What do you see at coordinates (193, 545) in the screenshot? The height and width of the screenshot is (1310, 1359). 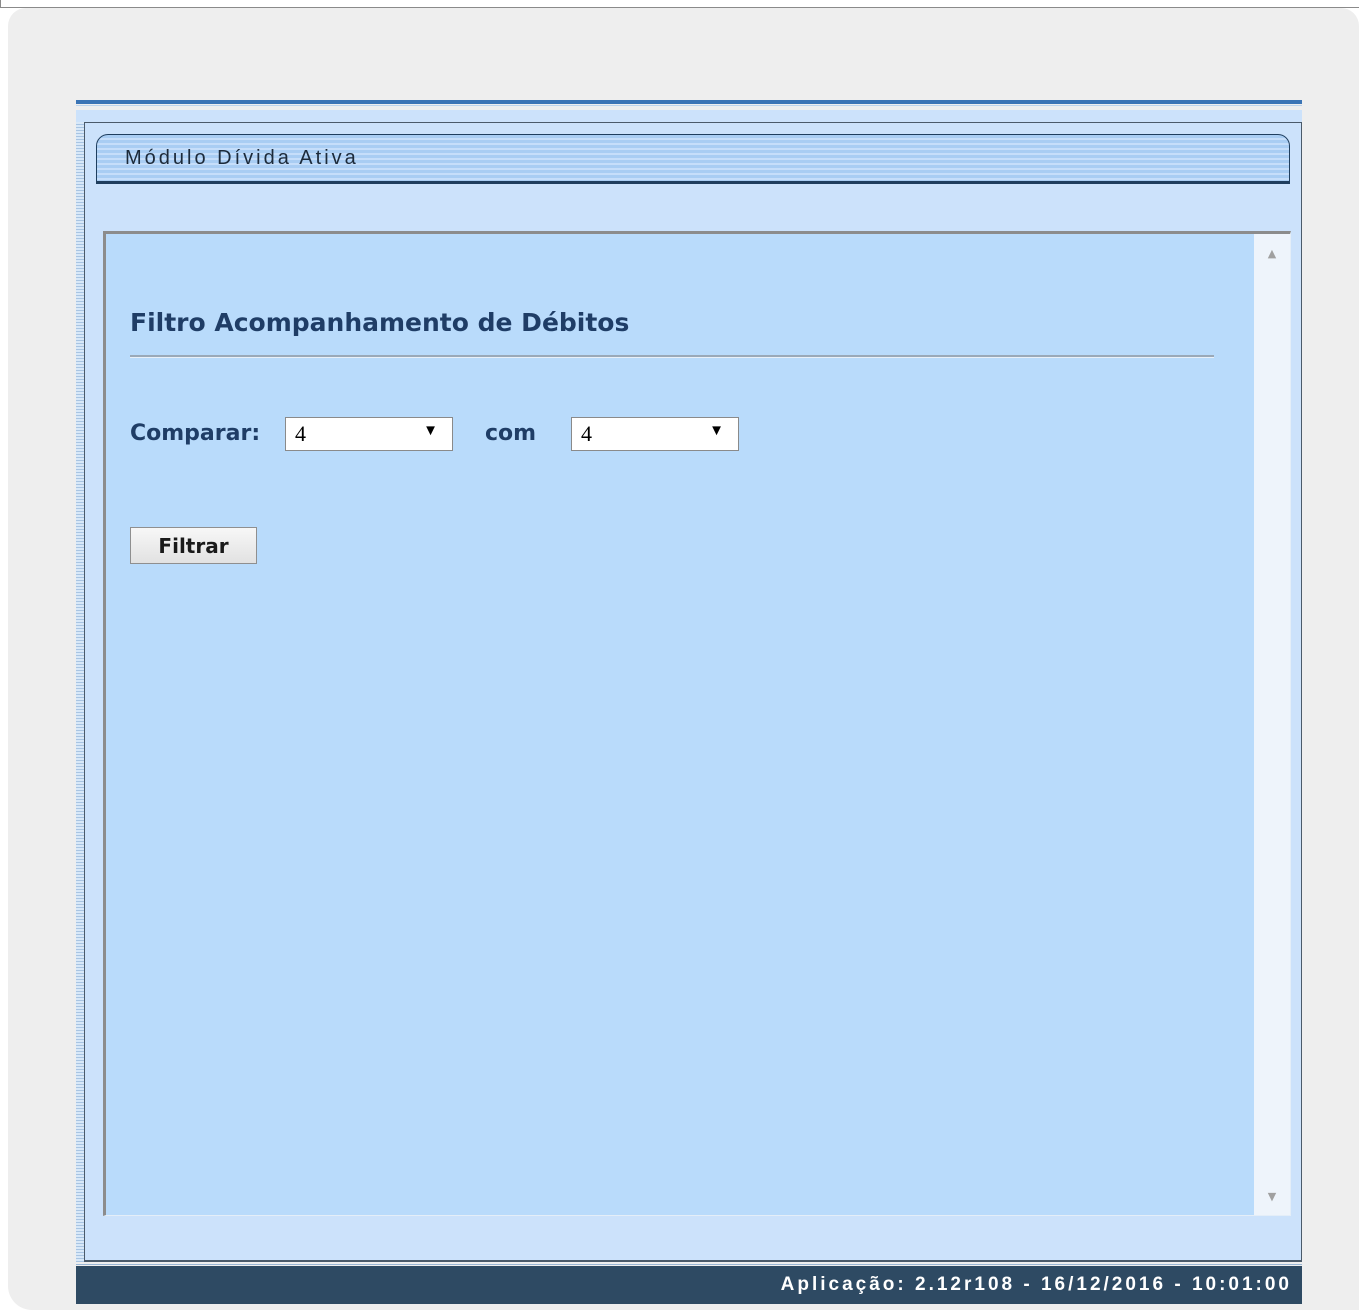 I see `filter-button: Filtrar` at bounding box center [193, 545].